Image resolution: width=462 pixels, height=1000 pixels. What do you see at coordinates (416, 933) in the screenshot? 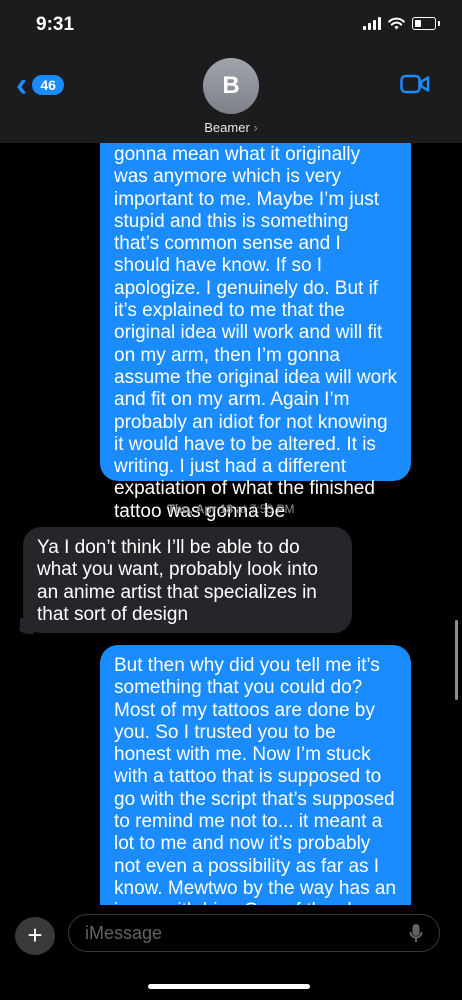
I see `microphone-icon` at bounding box center [416, 933].